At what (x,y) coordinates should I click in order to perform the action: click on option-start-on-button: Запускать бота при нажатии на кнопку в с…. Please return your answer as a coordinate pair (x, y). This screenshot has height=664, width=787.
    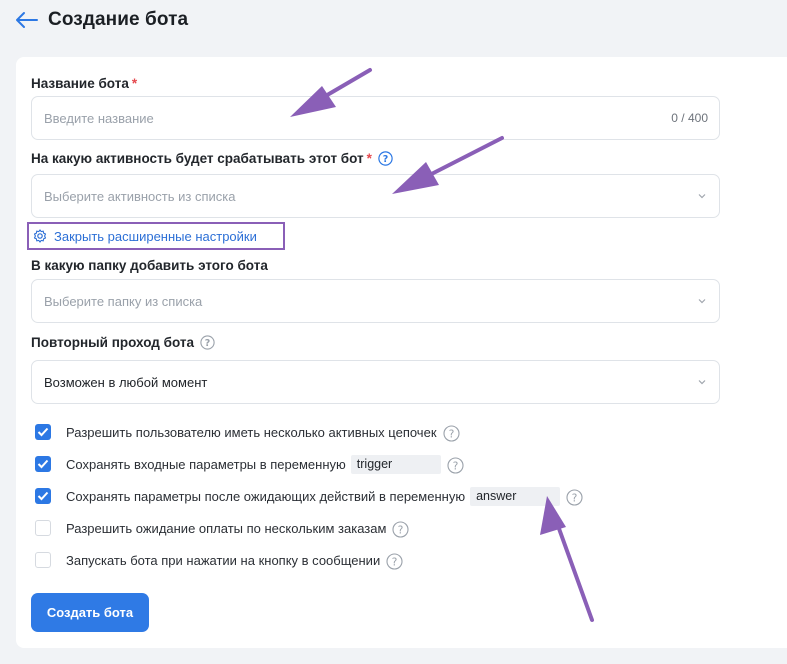
    Looking at the image, I should click on (219, 560).